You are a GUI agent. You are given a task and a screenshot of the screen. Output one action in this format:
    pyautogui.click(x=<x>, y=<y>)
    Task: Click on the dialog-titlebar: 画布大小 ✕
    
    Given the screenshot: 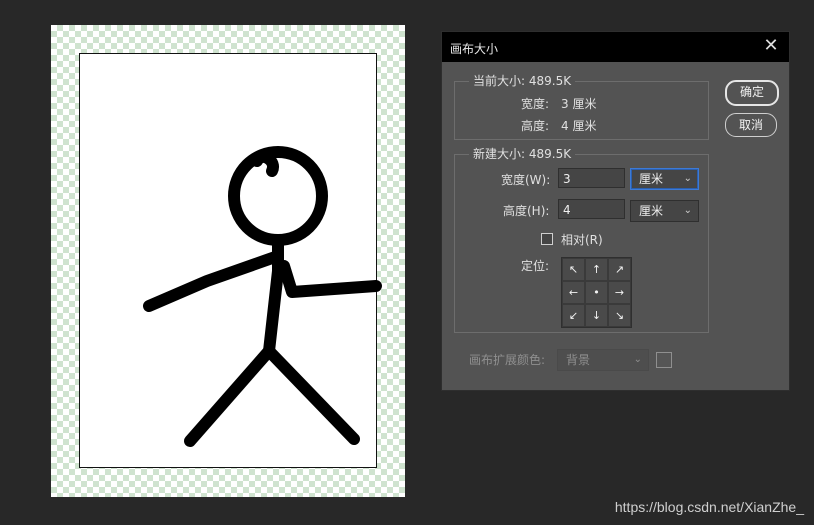 What is the action you would take?
    pyautogui.click(x=615, y=47)
    